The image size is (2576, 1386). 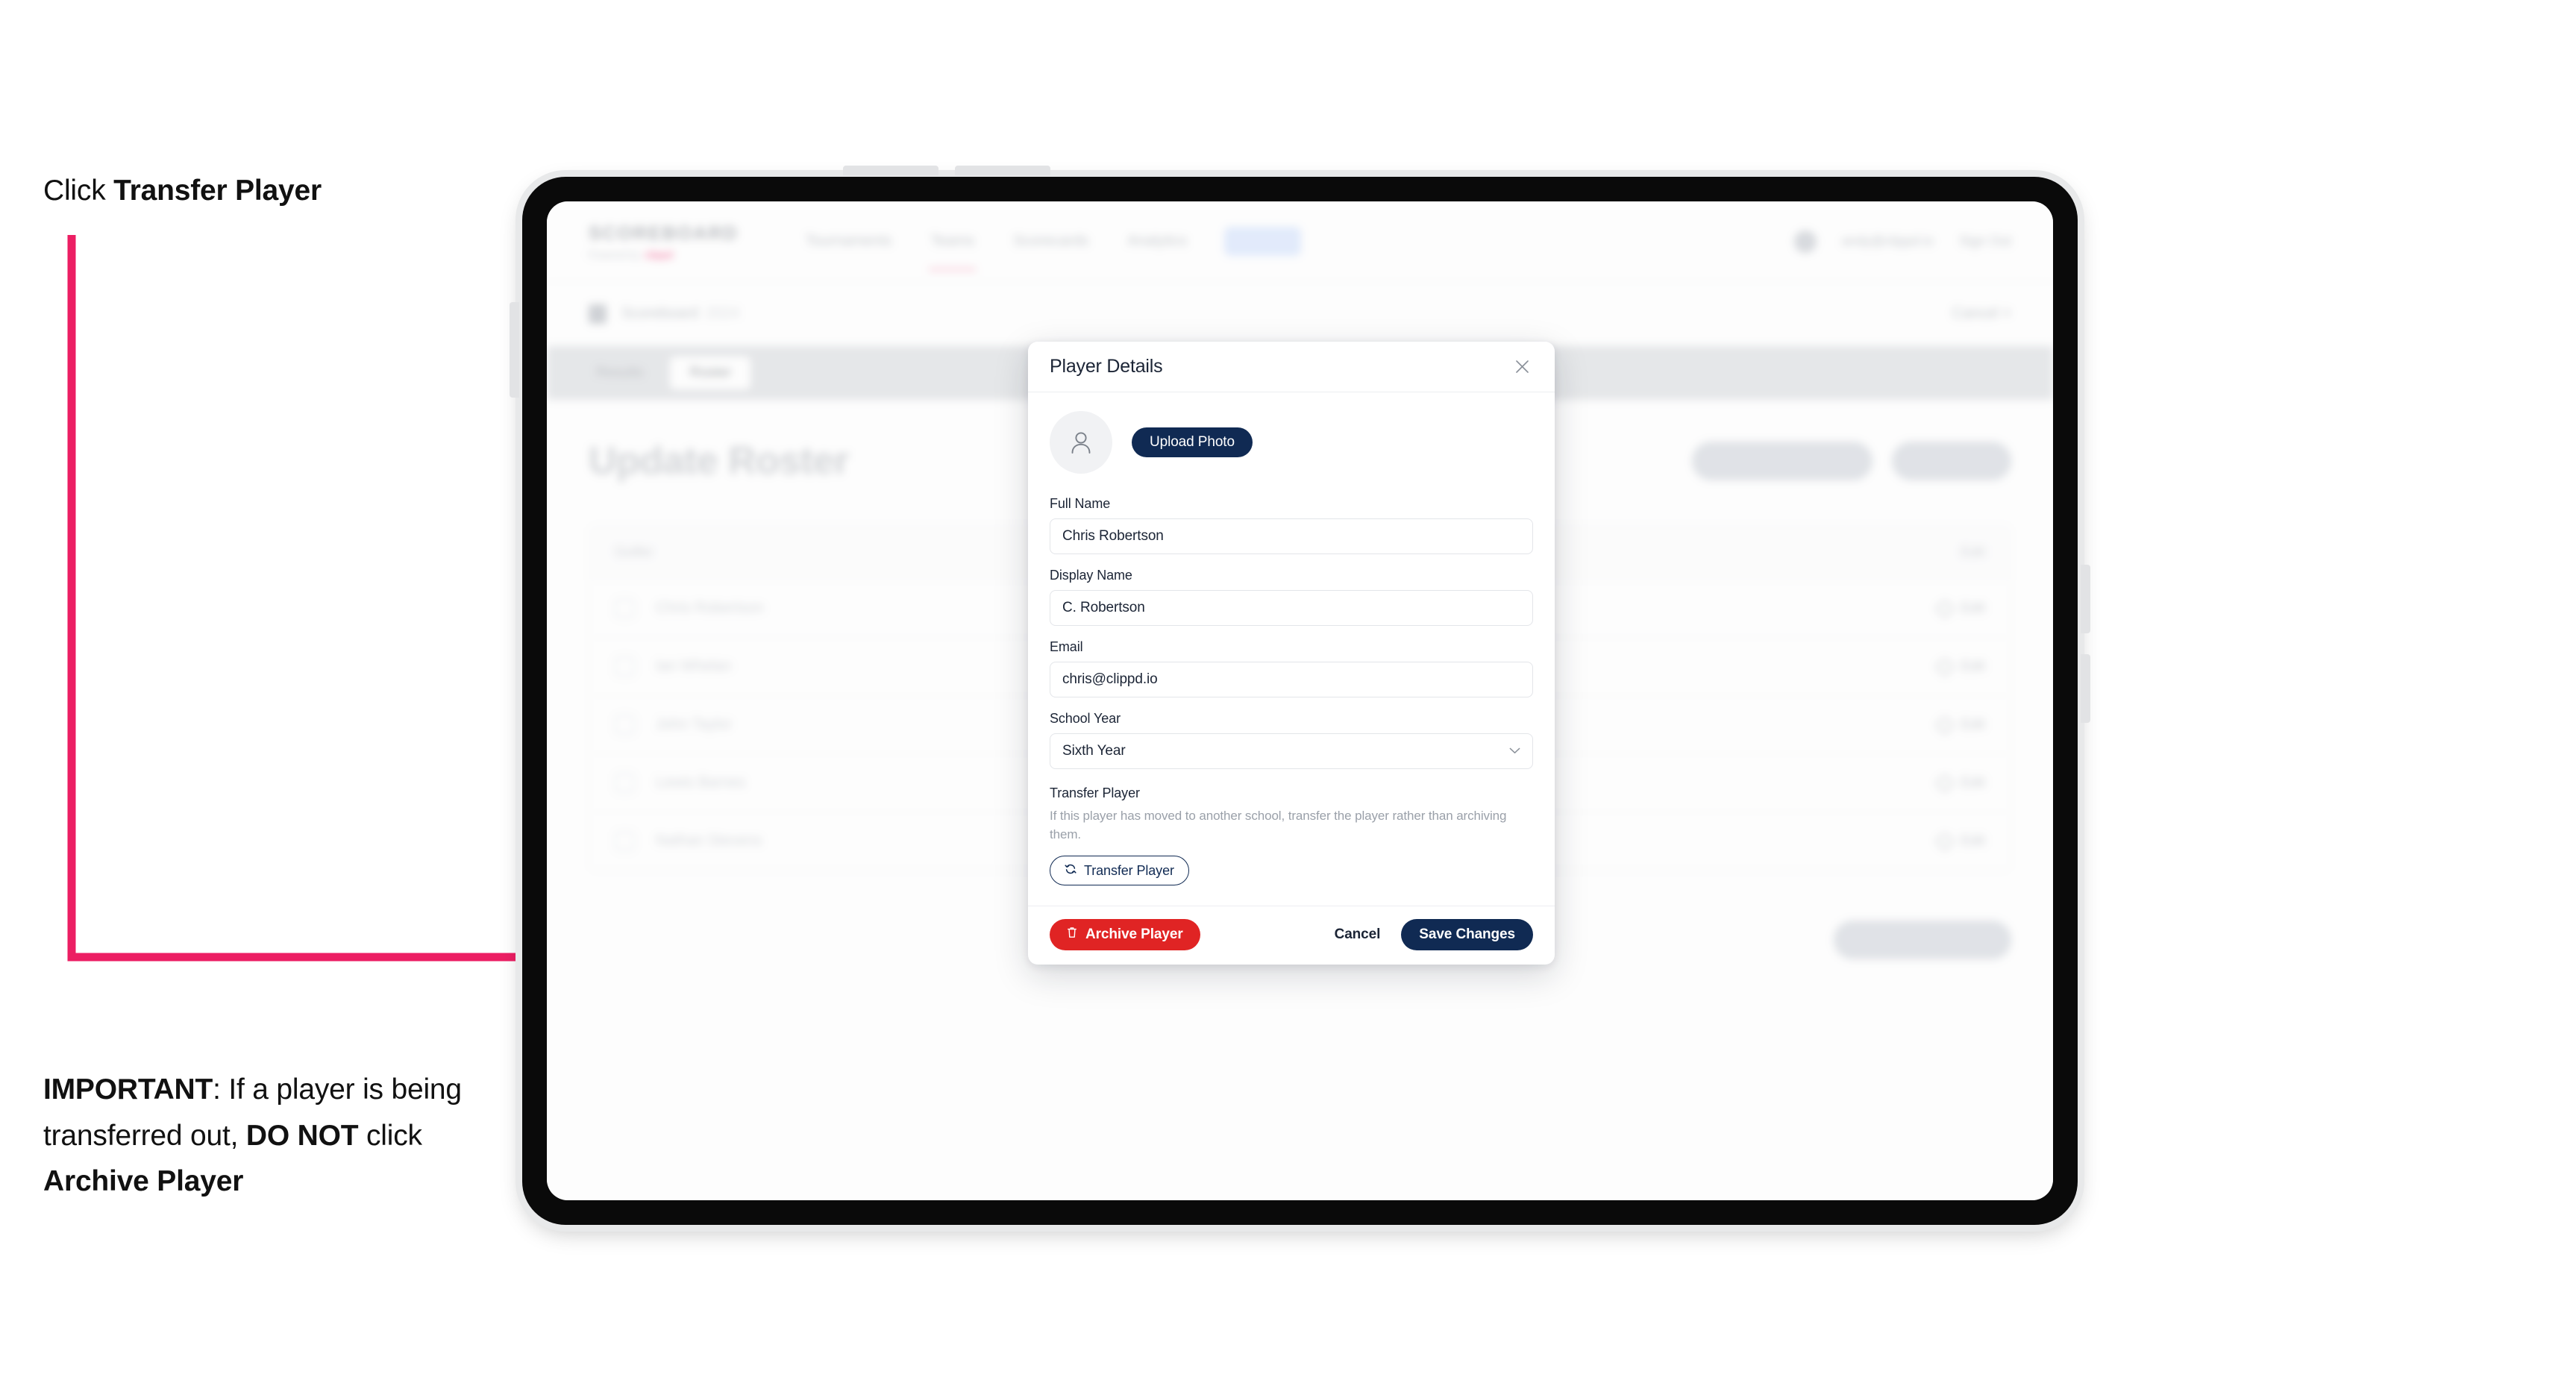 What do you see at coordinates (514, 350) in the screenshot?
I see `tablet-left-button` at bounding box center [514, 350].